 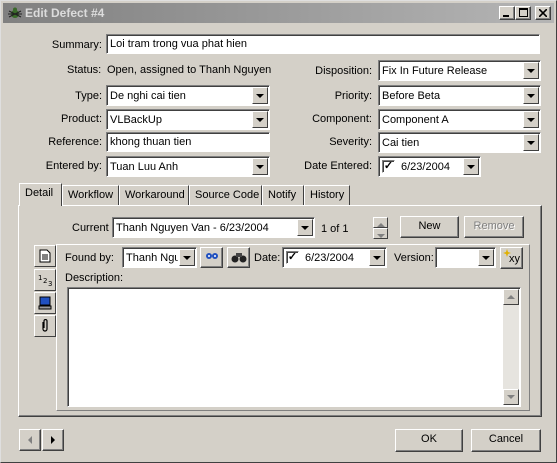 I want to click on title-bar: Edit Defect #4, so click(x=278, y=13).